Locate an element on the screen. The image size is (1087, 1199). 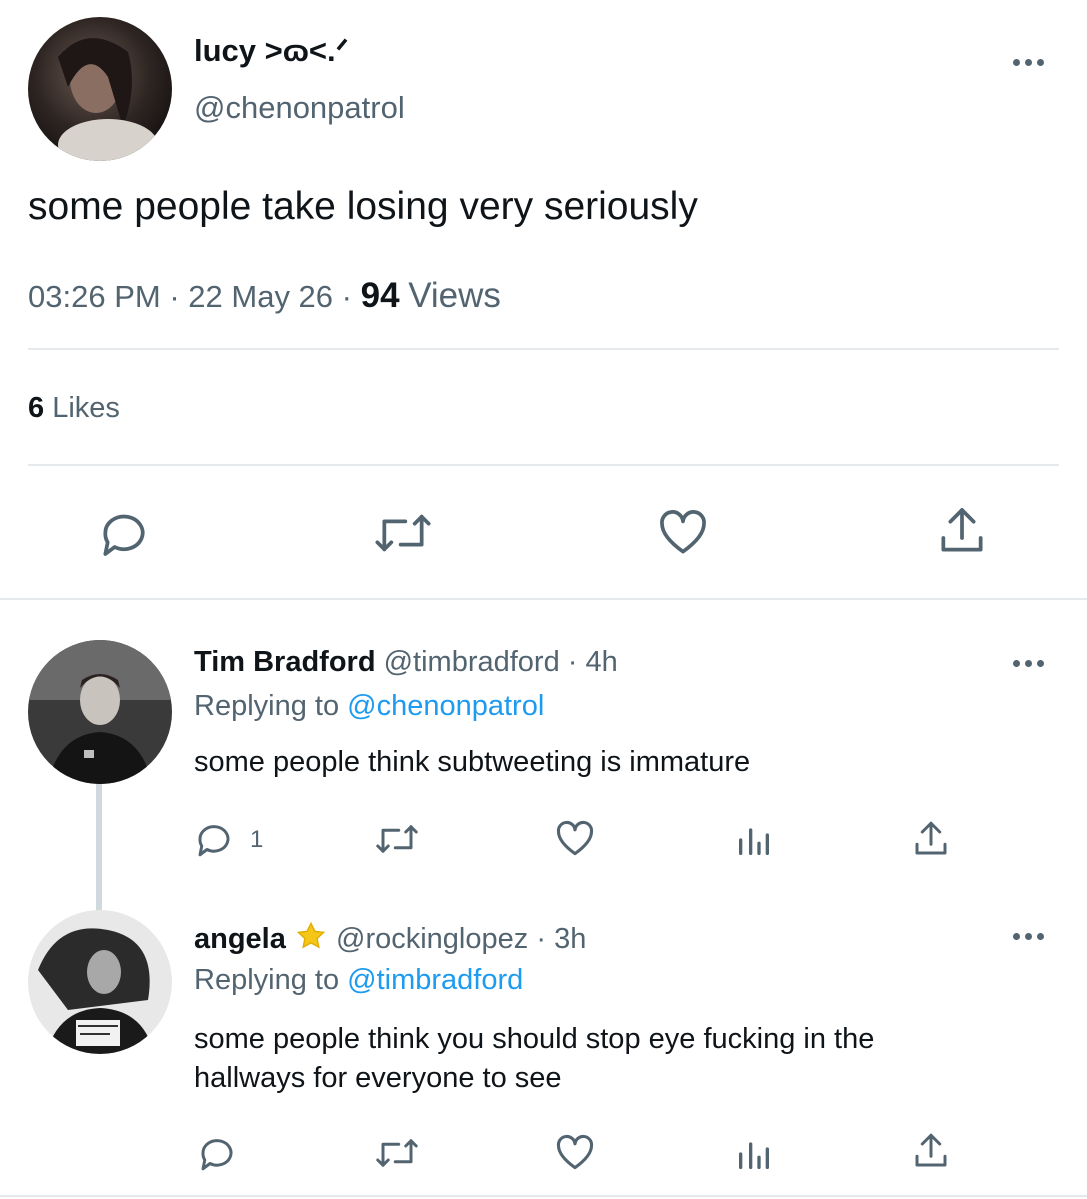
replying-to-handle: @timbradford is located at coordinates (435, 980).